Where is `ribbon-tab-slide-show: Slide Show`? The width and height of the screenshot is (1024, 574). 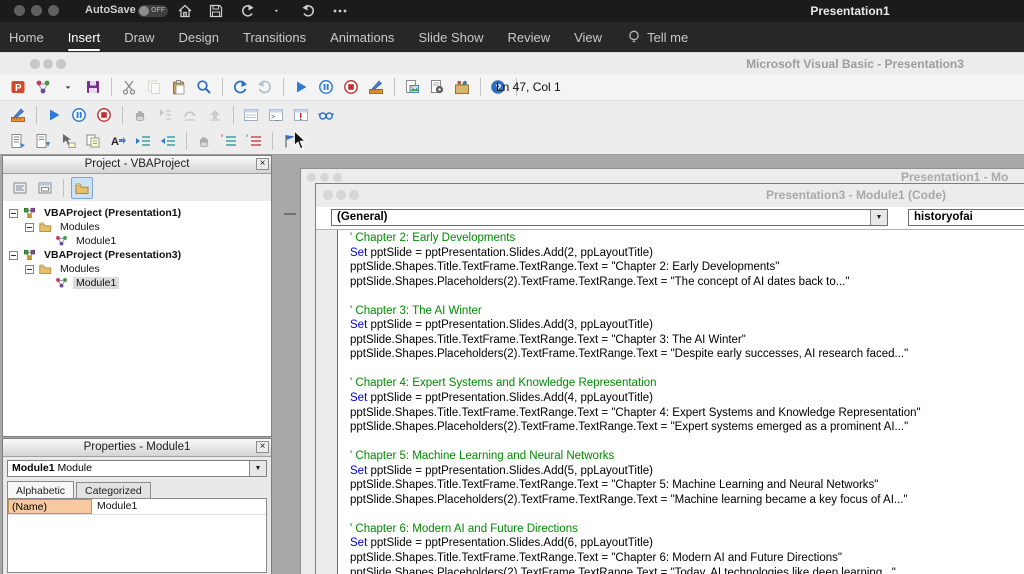
ribbon-tab-slide-show: Slide Show is located at coordinates (450, 37).